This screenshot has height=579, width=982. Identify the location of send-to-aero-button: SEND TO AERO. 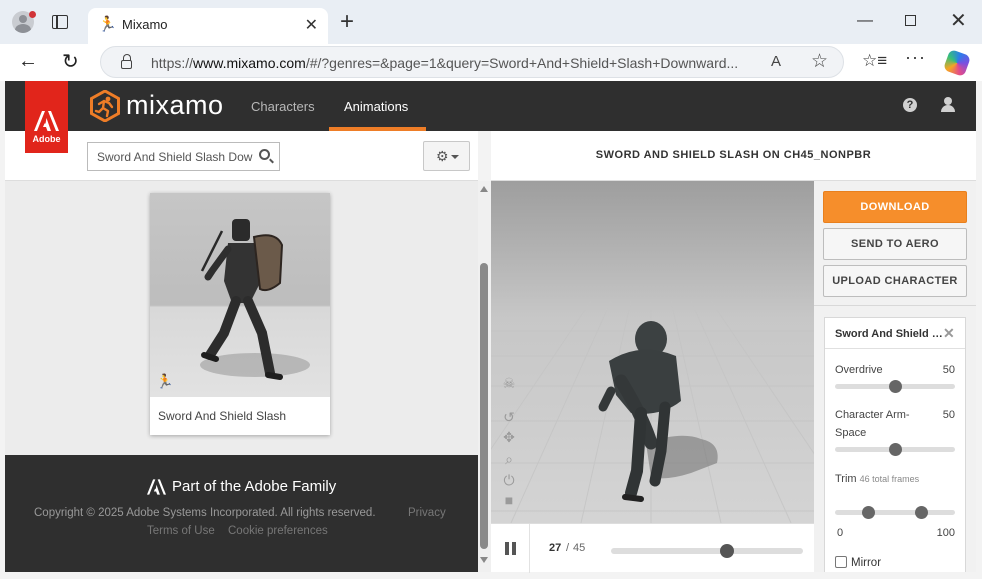
(895, 244).